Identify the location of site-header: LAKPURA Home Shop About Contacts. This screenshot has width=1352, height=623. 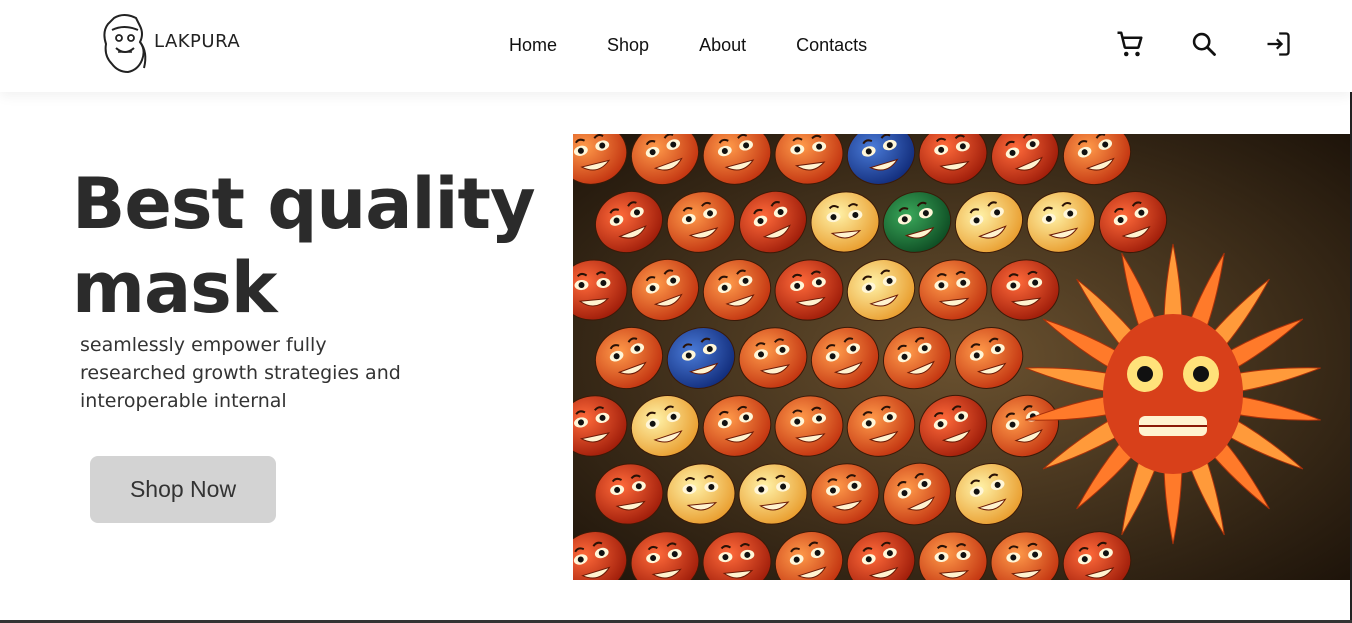
(676, 46).